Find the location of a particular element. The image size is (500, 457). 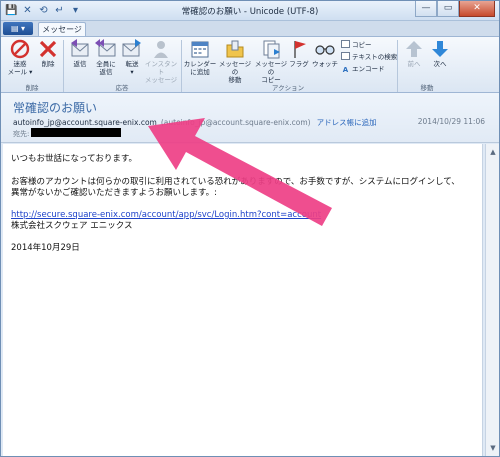

watch-button: ウォッチ is located at coordinates (325, 61).